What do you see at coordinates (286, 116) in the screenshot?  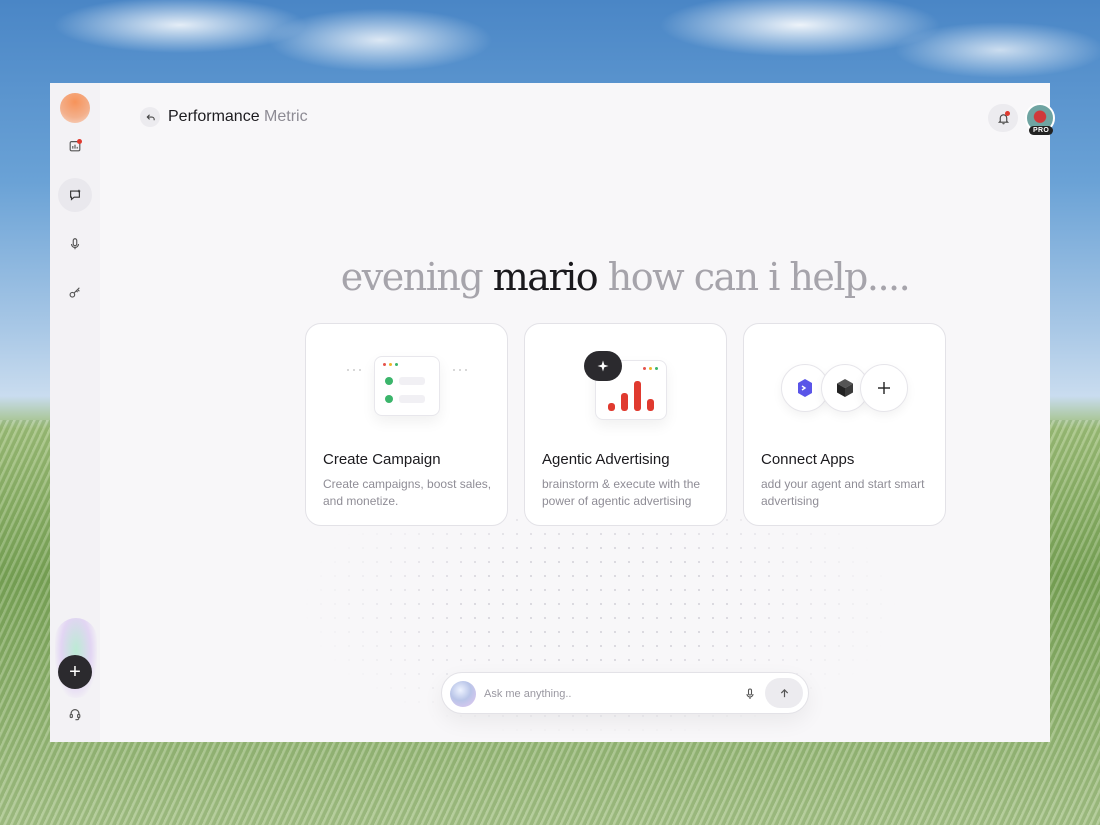 I see `page-title-secondary: Metric` at bounding box center [286, 116].